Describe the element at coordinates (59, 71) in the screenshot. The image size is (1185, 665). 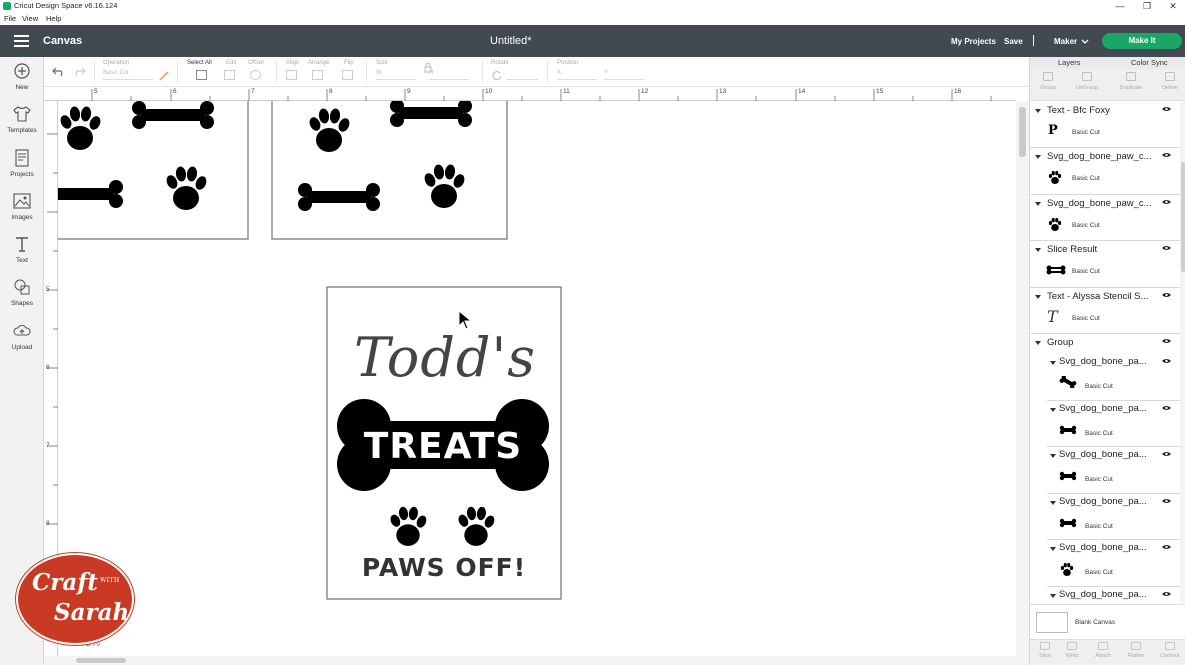
I see `undo-icon` at that location.